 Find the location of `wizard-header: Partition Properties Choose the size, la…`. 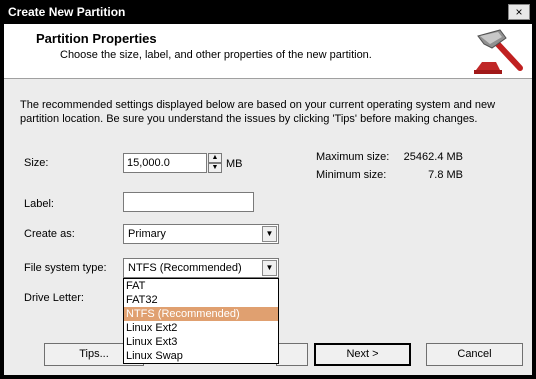

wizard-header: Partition Properties Choose the size, la… is located at coordinates (268, 51).